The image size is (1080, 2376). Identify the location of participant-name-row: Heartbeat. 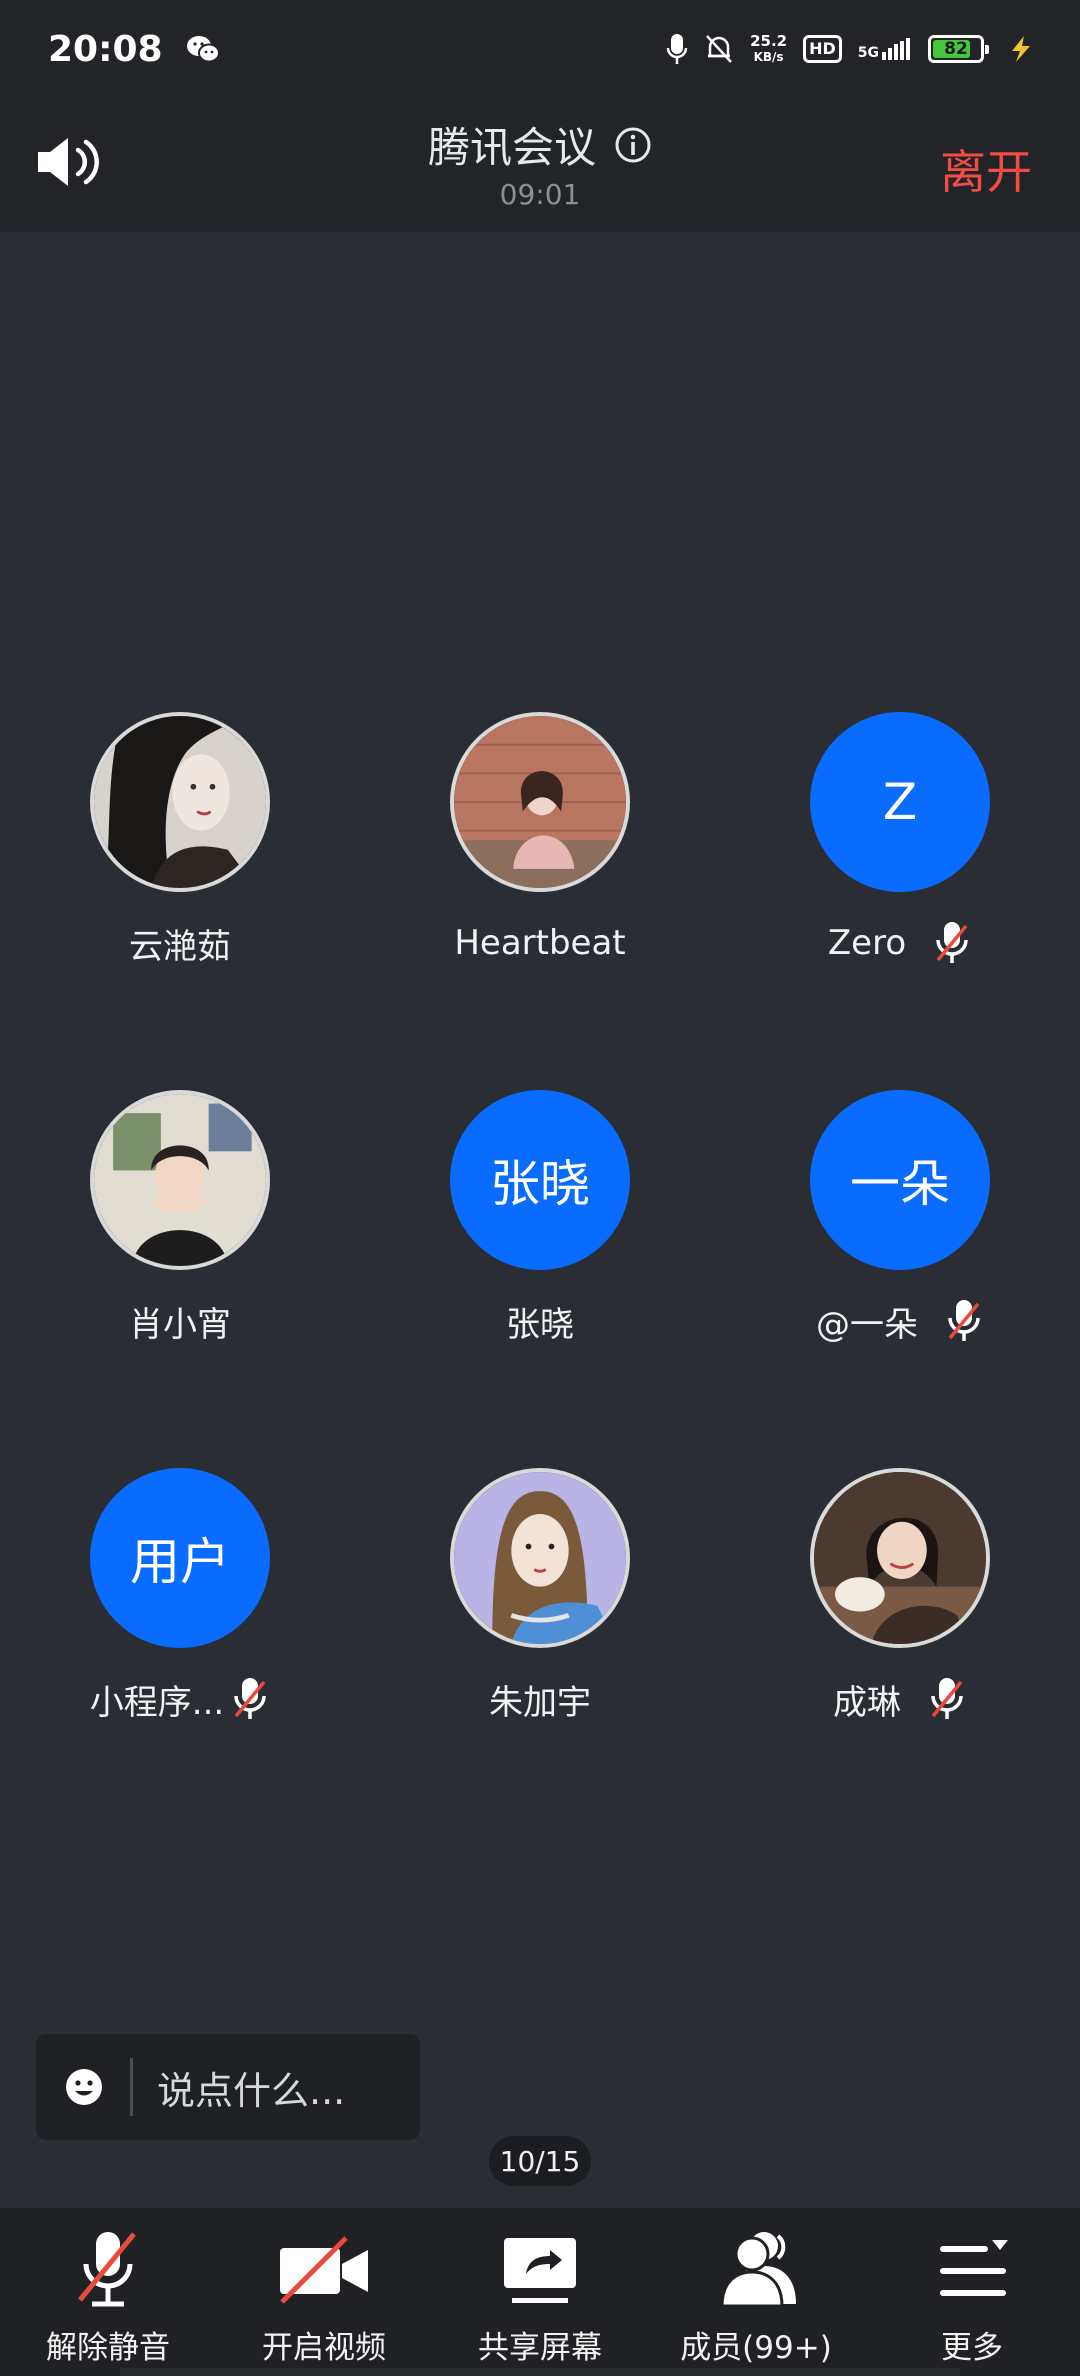
(540, 943).